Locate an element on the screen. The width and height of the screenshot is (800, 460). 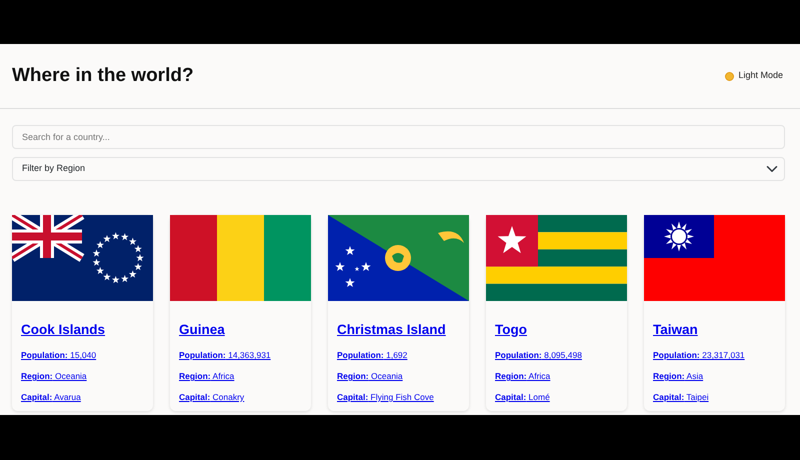
country-card: Cook Islands Population: 15,040 Region: Oceania Capital: Avarua is located at coordinates (82, 313).